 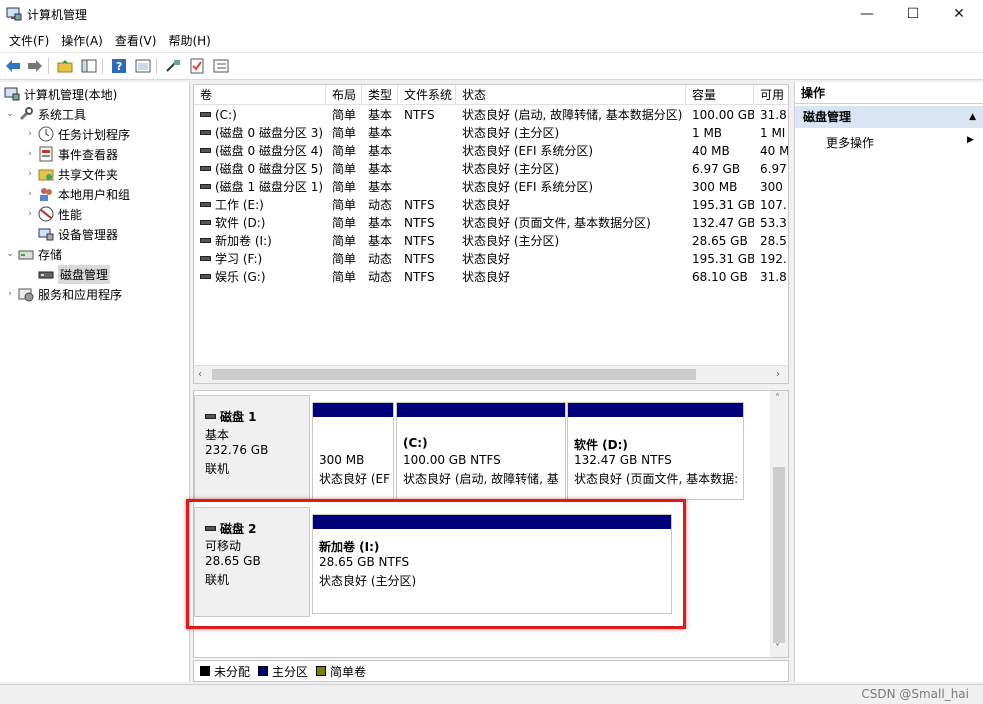 What do you see at coordinates (77, 134) in the screenshot?
I see `tree-item-task-scheduler: › 任务计划程序` at bounding box center [77, 134].